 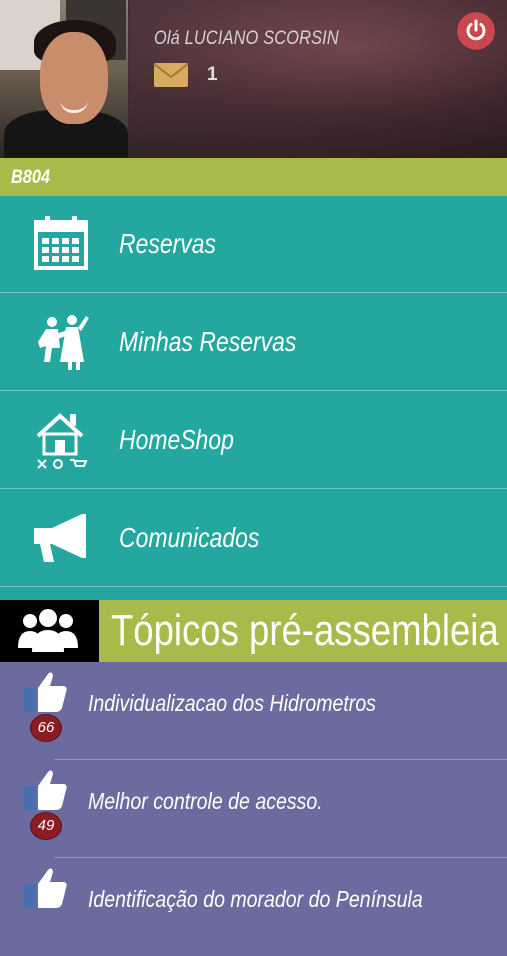 What do you see at coordinates (205, 801) in the screenshot?
I see `topic-text: Melhor controle de acesso.` at bounding box center [205, 801].